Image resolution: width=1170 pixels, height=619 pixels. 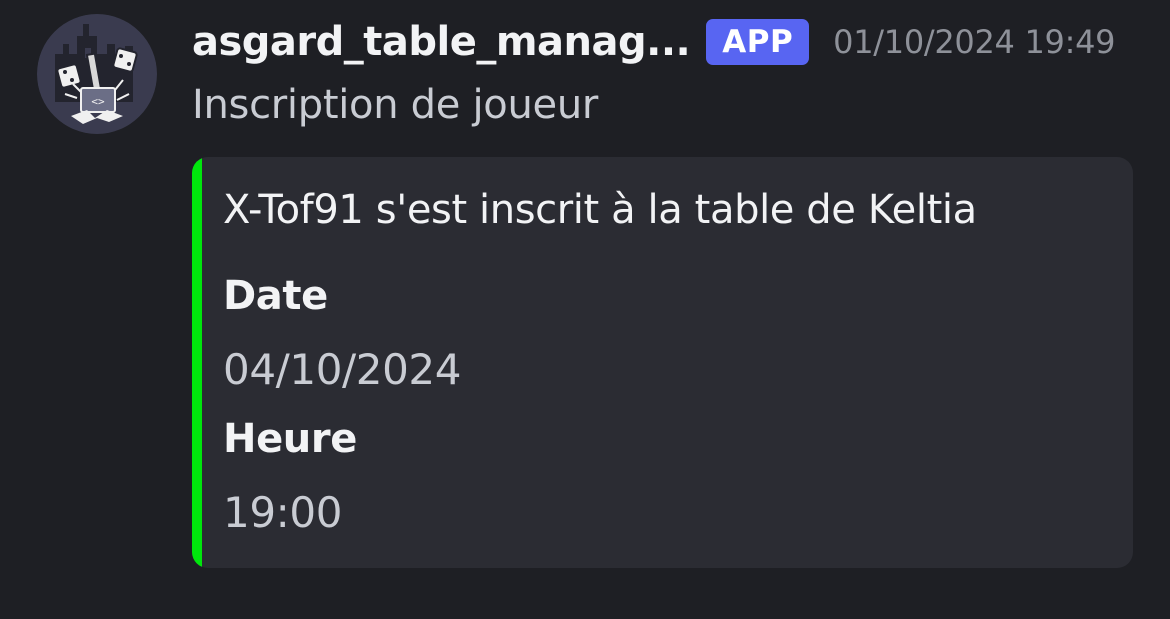 I want to click on field-time-name: Heure, so click(x=290, y=439).